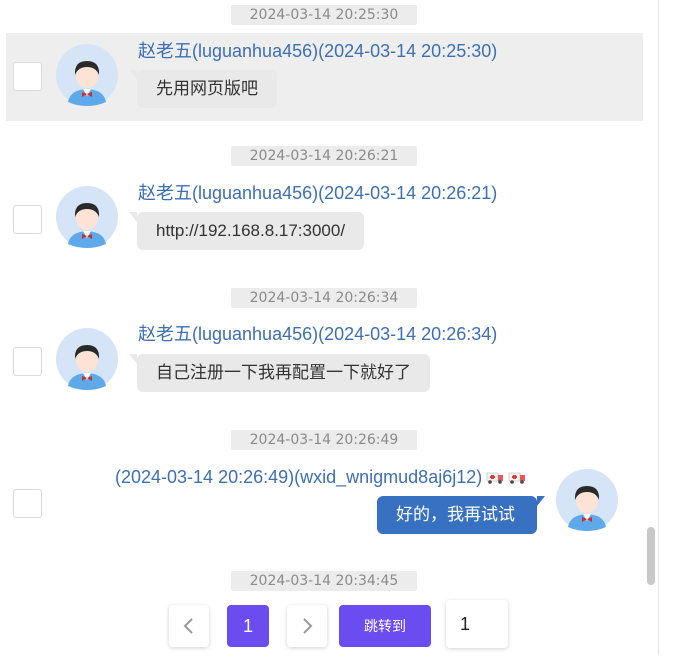 The width and height of the screenshot is (681, 664). What do you see at coordinates (324, 15) in the screenshot?
I see `timestamp-label: 2024-03-14 20:25:30` at bounding box center [324, 15].